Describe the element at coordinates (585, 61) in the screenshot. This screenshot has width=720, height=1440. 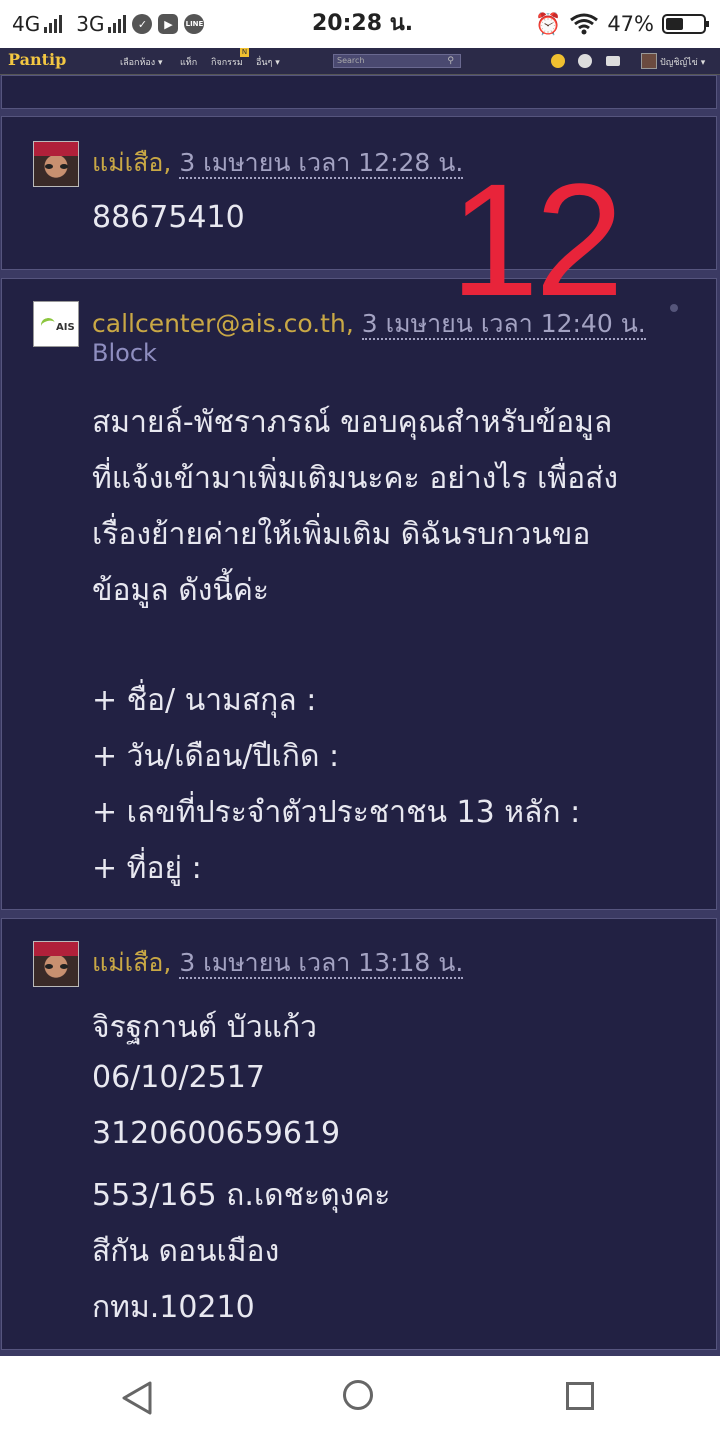
I see `notification-icon` at that location.